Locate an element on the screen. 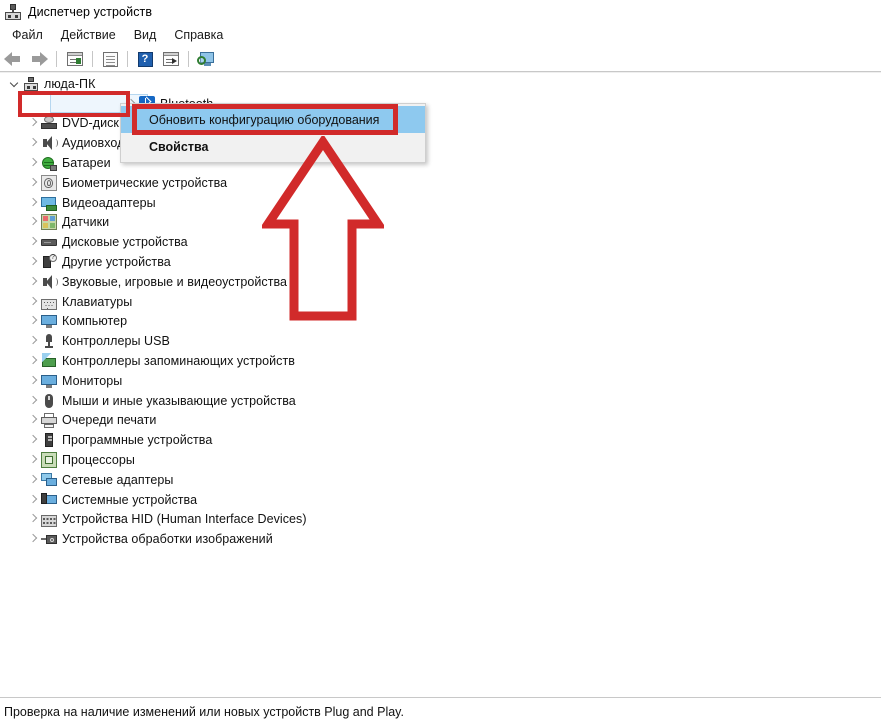  properties-button is located at coordinates (110, 59).